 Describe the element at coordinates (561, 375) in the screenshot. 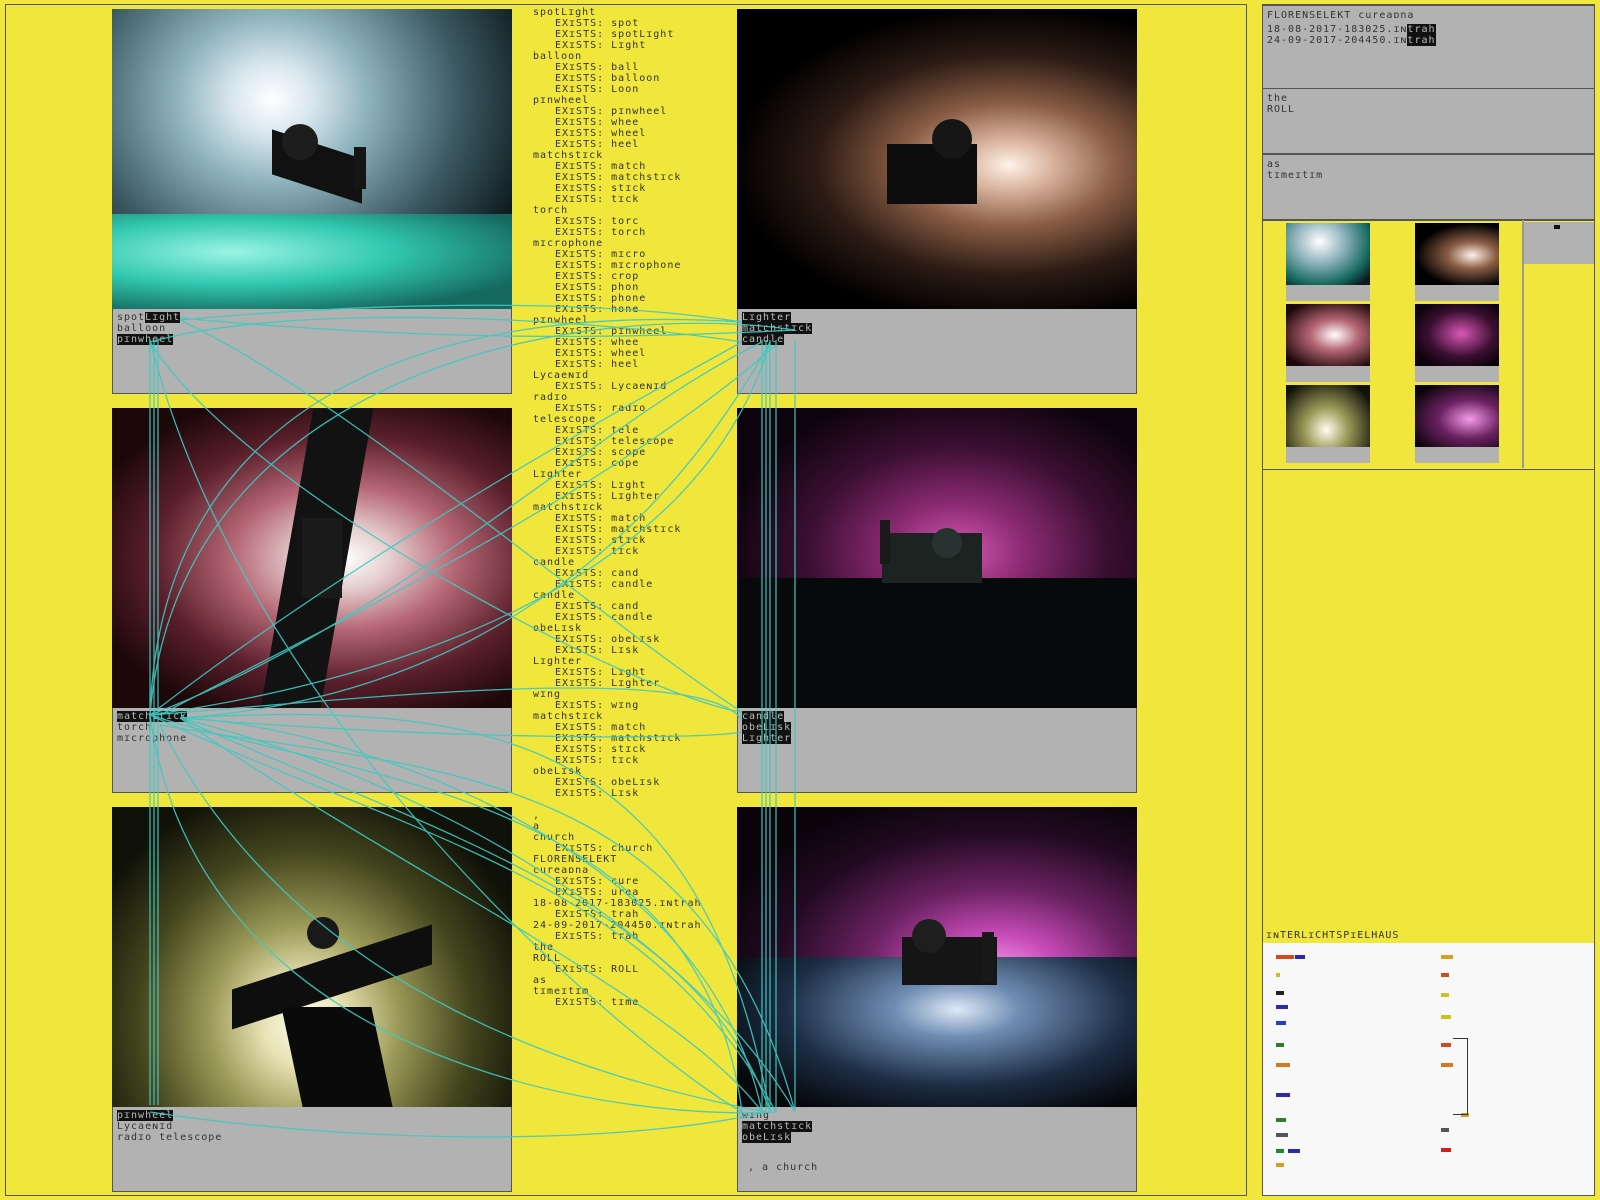

I see `word-entry: Lycaeɴɪd` at that location.